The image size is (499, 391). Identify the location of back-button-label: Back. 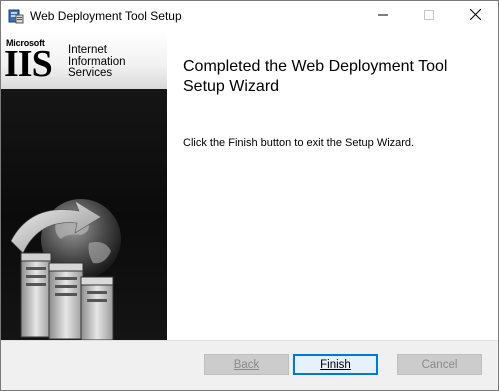
(246, 364).